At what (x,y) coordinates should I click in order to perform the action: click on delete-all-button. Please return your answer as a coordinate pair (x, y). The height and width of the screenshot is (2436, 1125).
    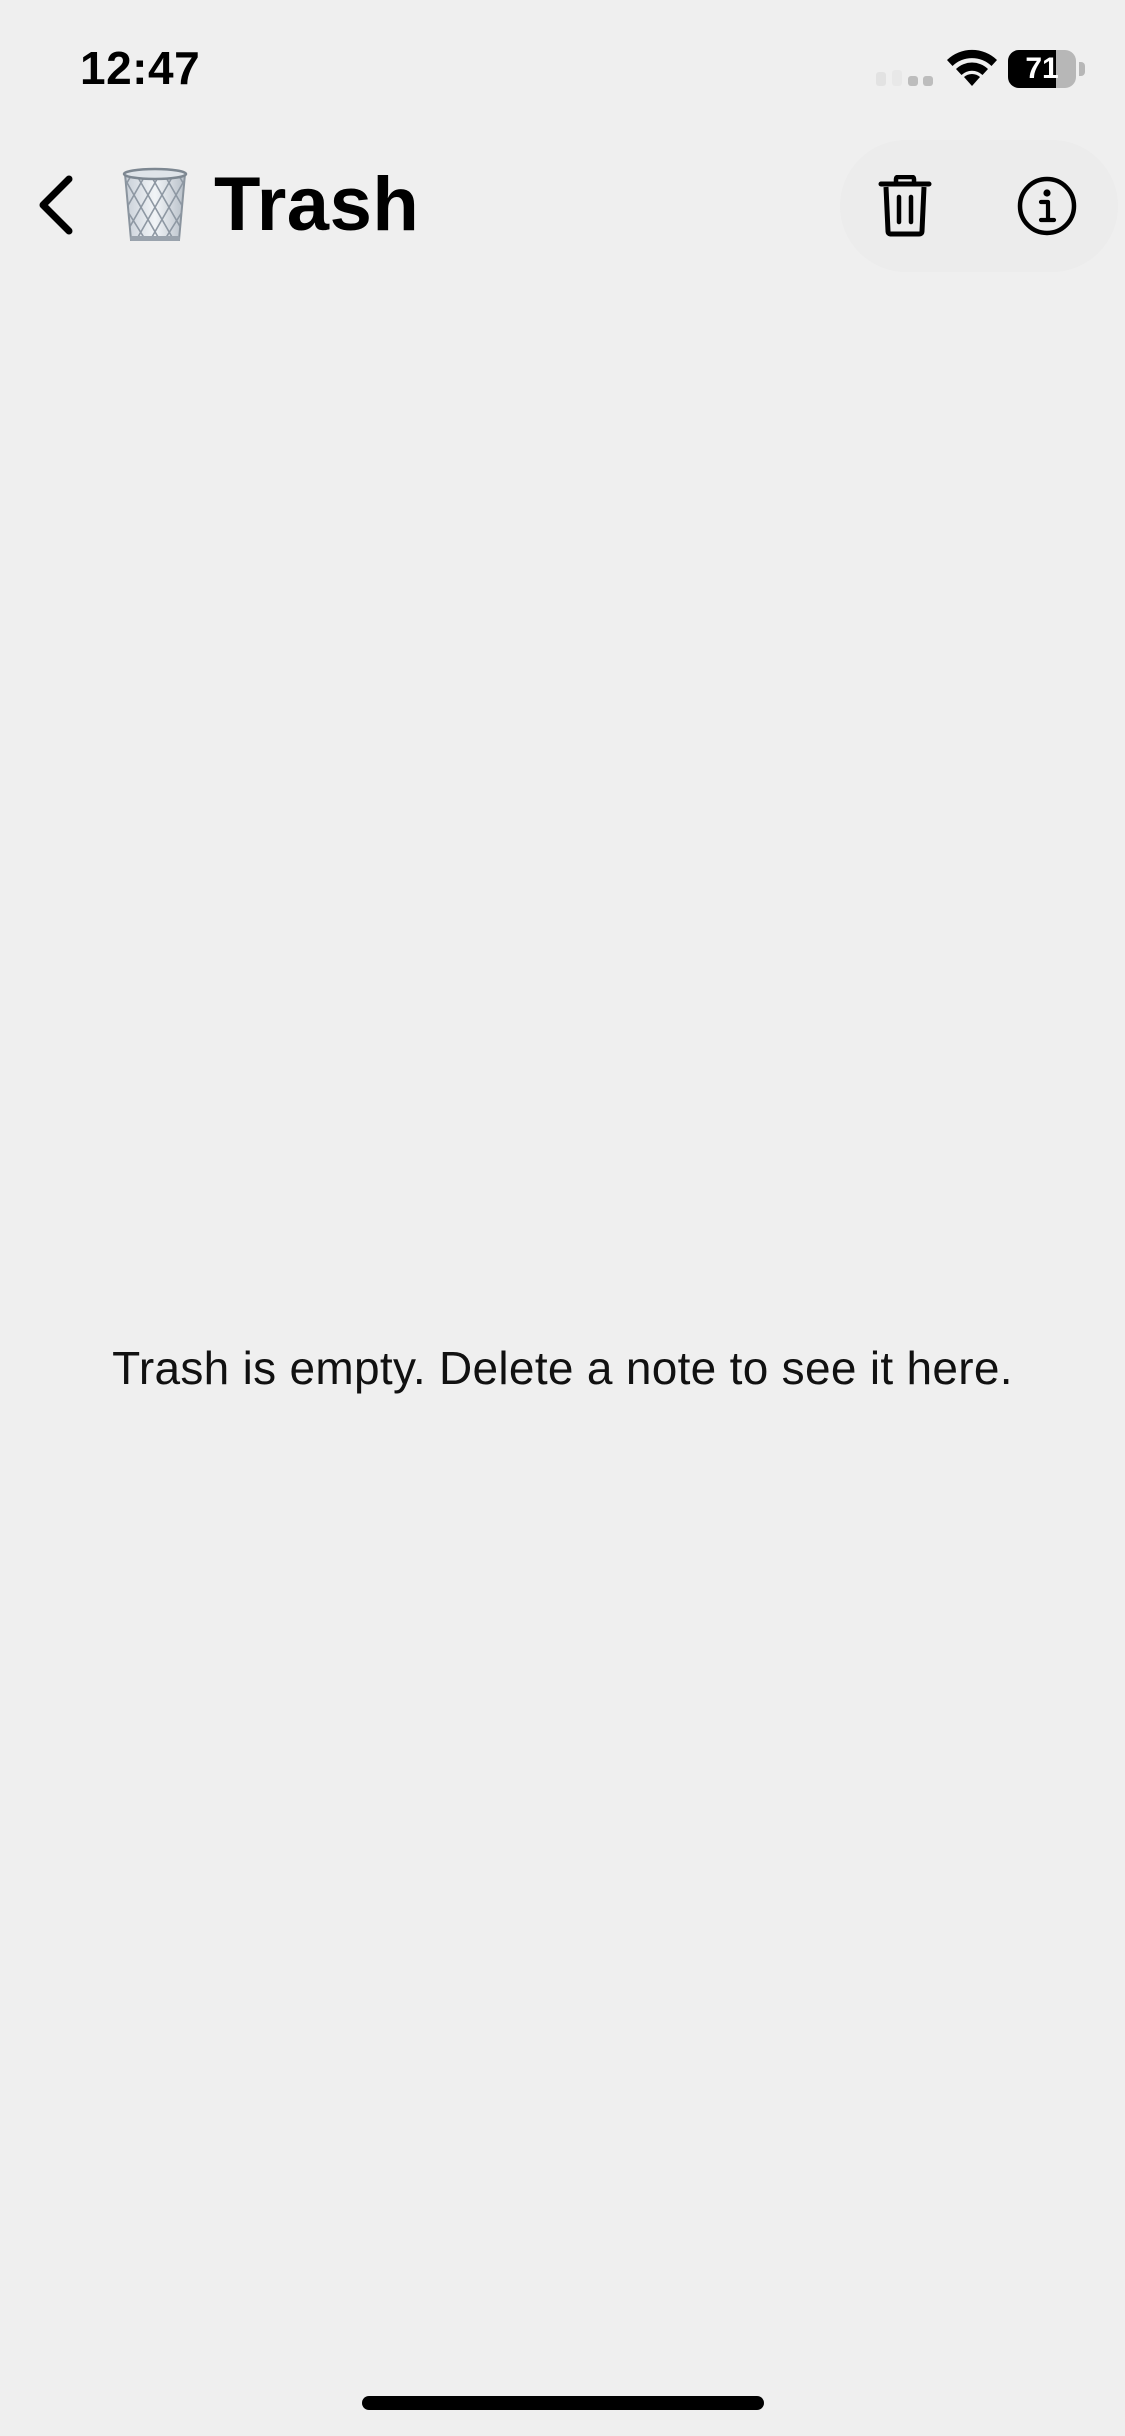
    Looking at the image, I should click on (905, 206).